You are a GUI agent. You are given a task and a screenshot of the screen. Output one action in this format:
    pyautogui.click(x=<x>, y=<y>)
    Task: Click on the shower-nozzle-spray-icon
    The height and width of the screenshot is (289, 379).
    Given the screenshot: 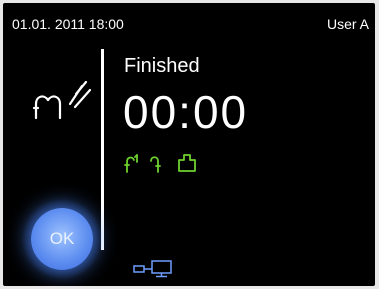 What is the action you would take?
    pyautogui.click(x=62, y=100)
    